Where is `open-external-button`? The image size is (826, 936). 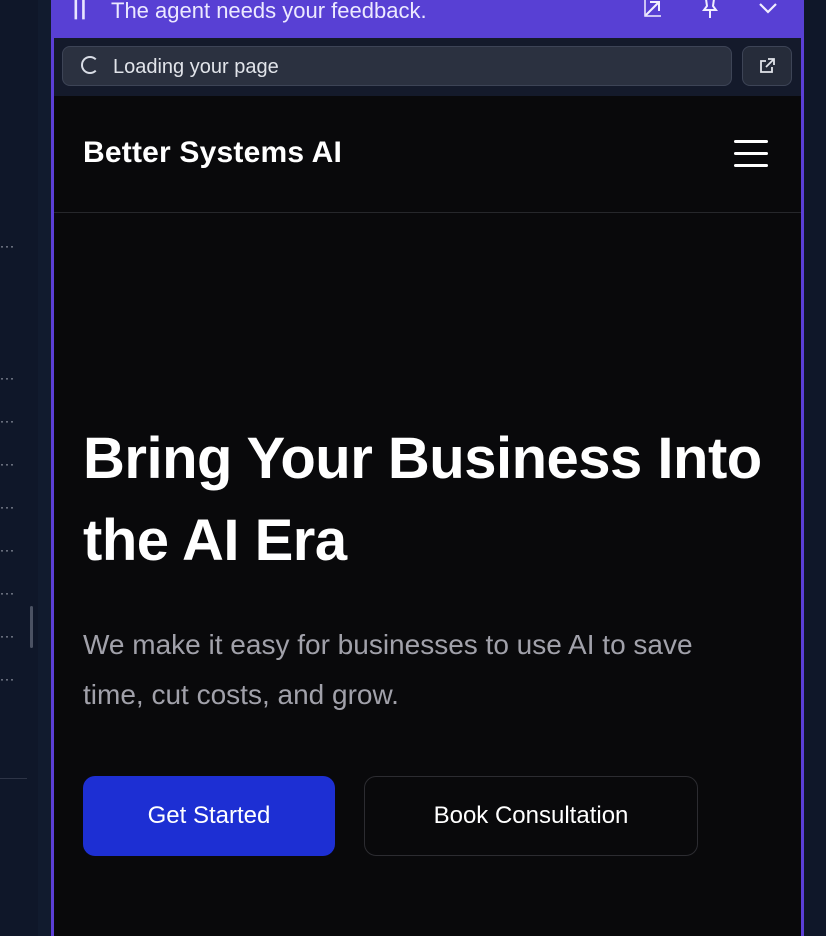 open-external-button is located at coordinates (767, 66).